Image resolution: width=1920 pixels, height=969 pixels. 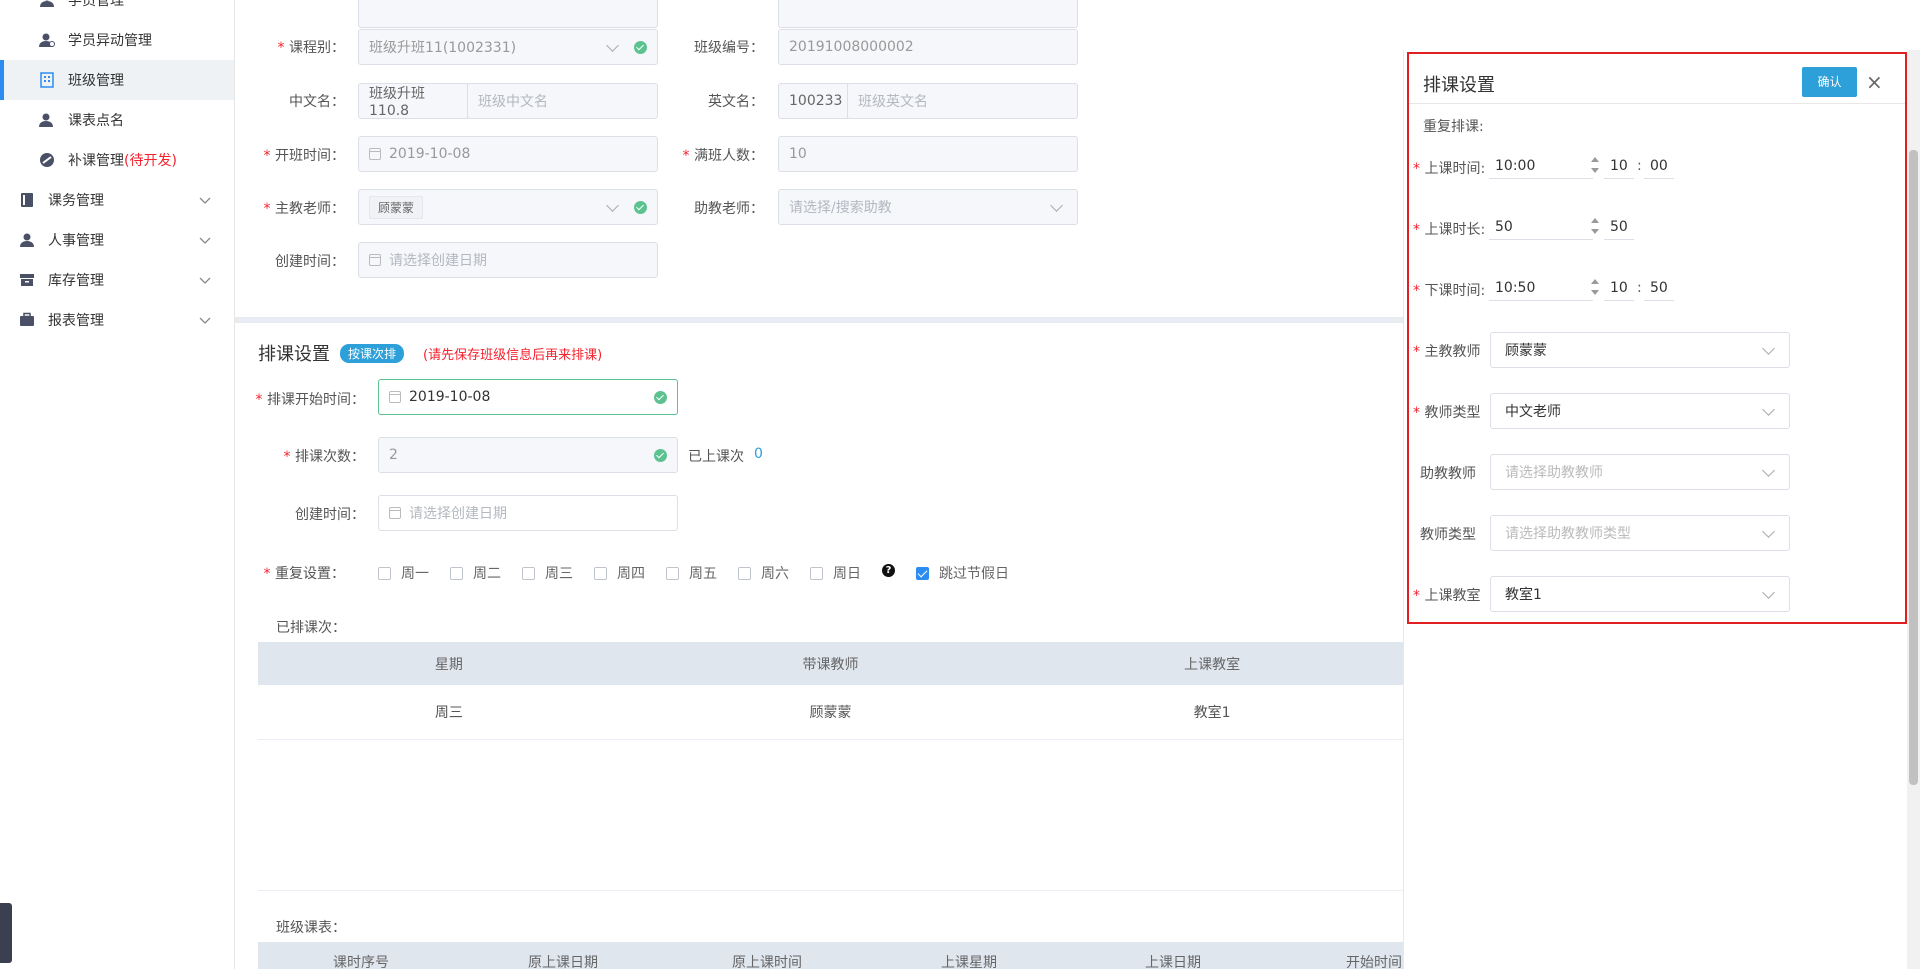 I want to click on table-divider, so click(x=830, y=890).